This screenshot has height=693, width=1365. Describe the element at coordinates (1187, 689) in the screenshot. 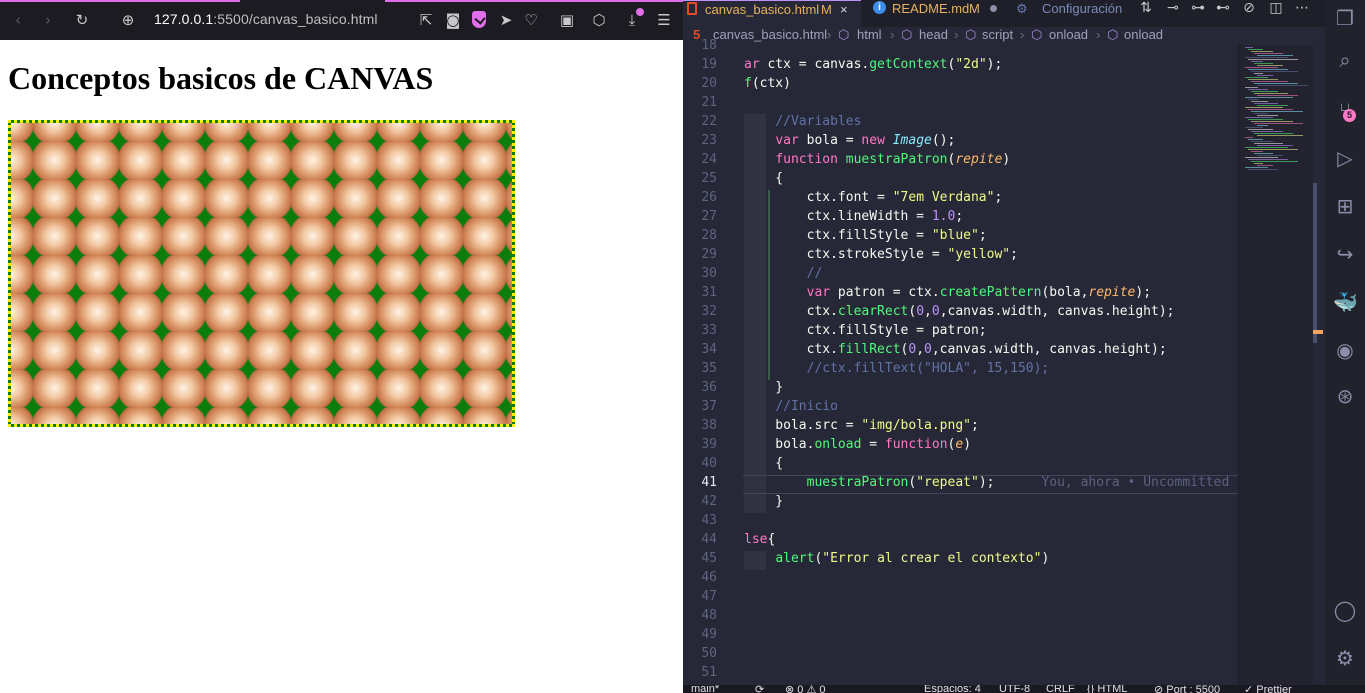

I see `live-server-port: ⊘ Port : 5500` at that location.